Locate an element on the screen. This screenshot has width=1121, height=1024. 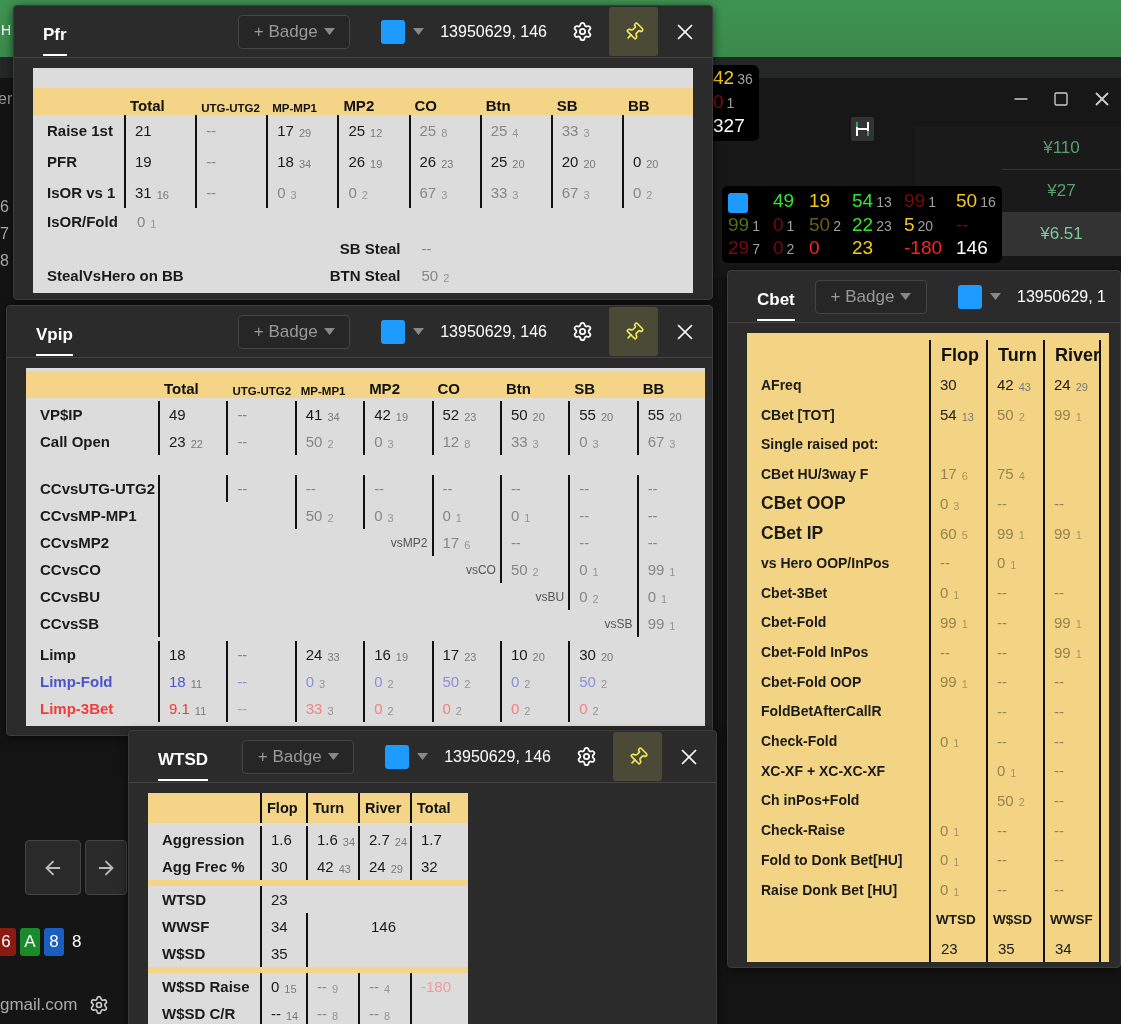
forward-button is located at coordinates (106, 867).